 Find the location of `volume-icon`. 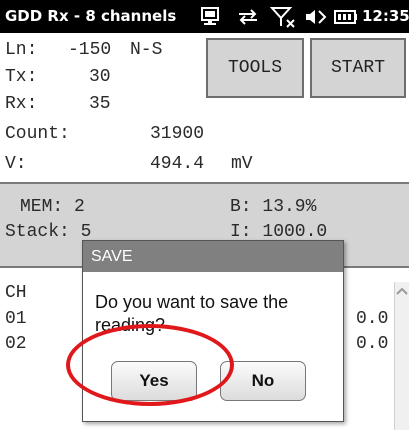

volume-icon is located at coordinates (316, 17).